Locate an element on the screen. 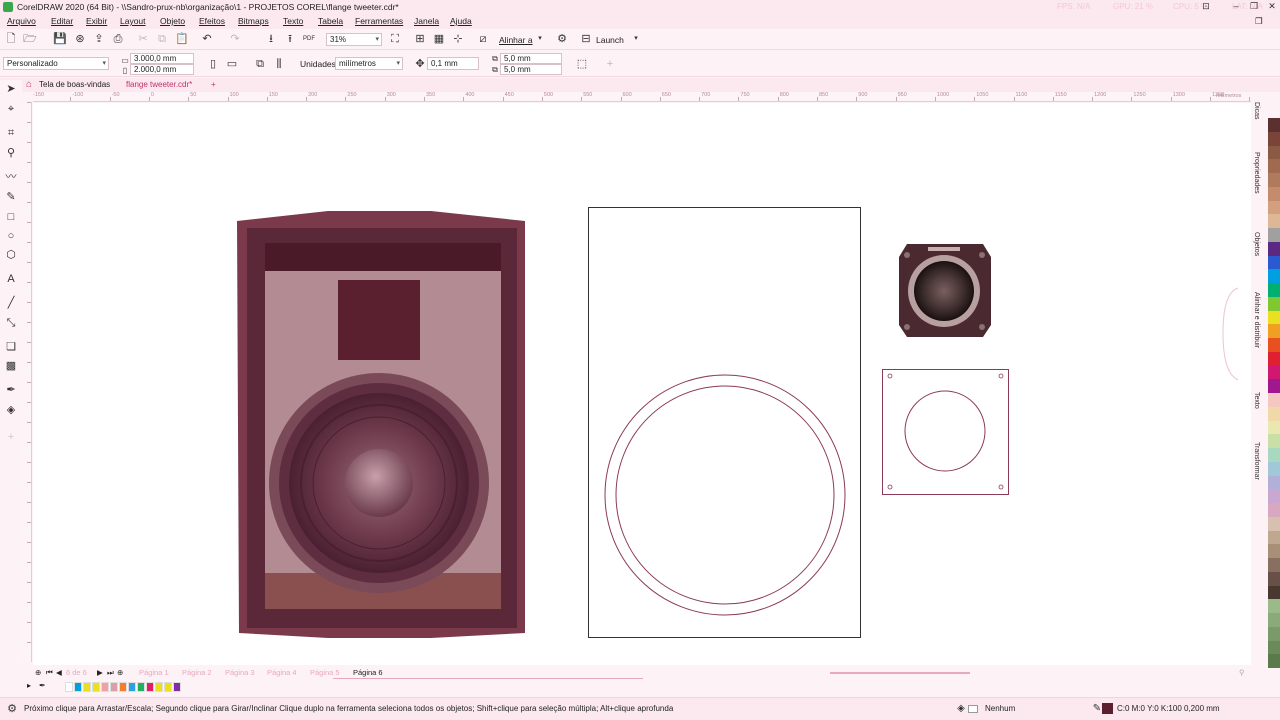 The width and height of the screenshot is (1280, 720). zoom-level-field: 31% ▾ is located at coordinates (354, 39).